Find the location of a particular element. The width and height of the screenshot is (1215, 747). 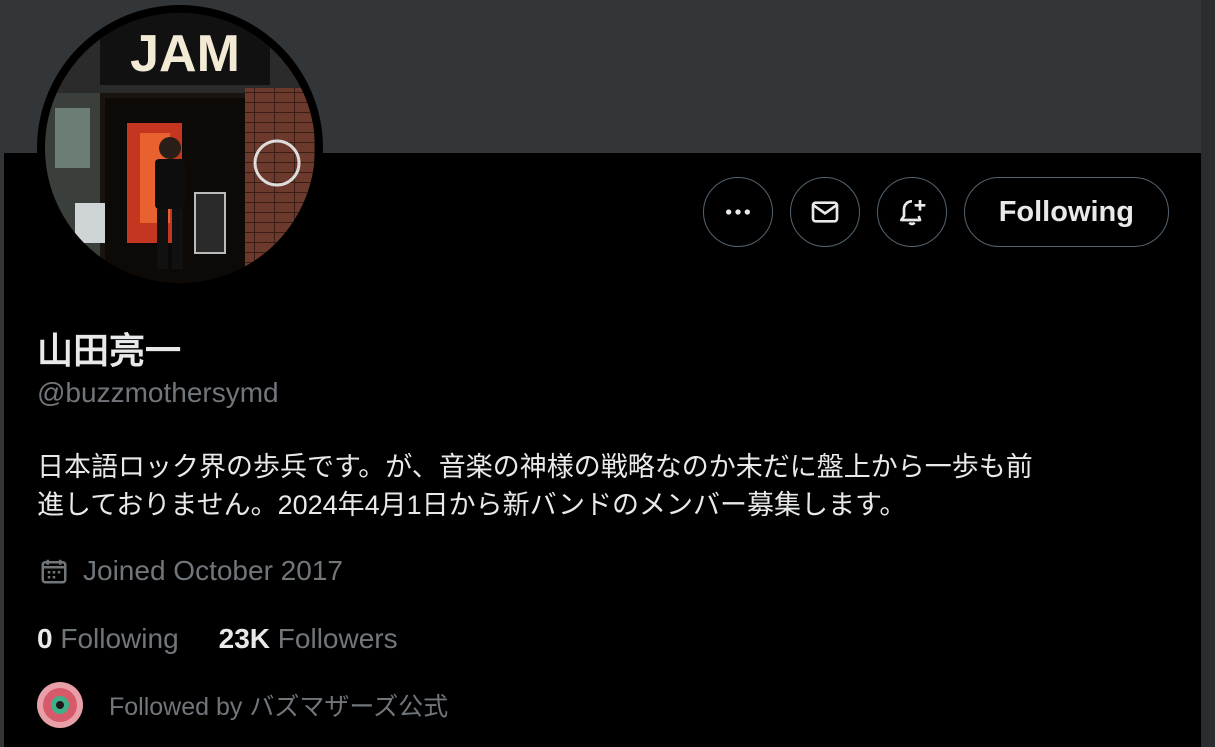

followed-by: Followed by バズマザーズ公式 is located at coordinates (242, 705).